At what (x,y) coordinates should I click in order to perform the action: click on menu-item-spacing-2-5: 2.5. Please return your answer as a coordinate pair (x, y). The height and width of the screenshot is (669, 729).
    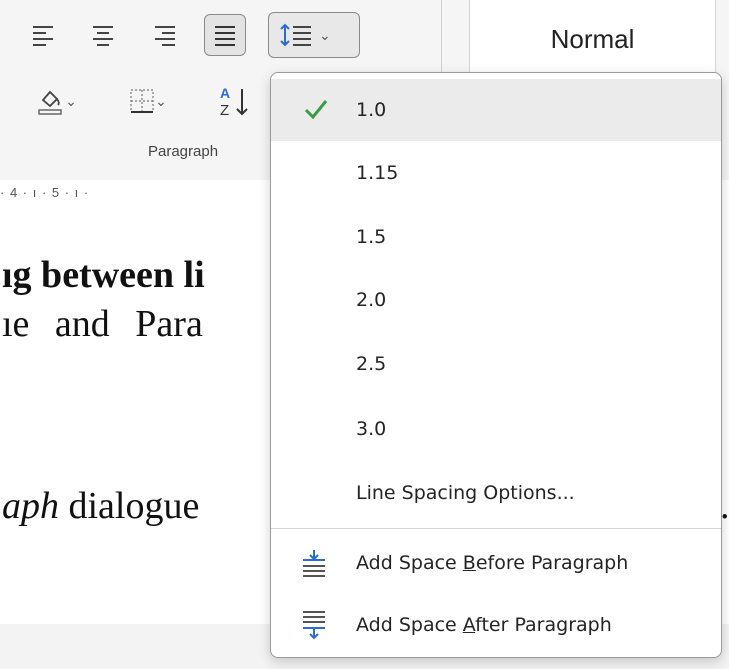
    Looking at the image, I should click on (496, 364).